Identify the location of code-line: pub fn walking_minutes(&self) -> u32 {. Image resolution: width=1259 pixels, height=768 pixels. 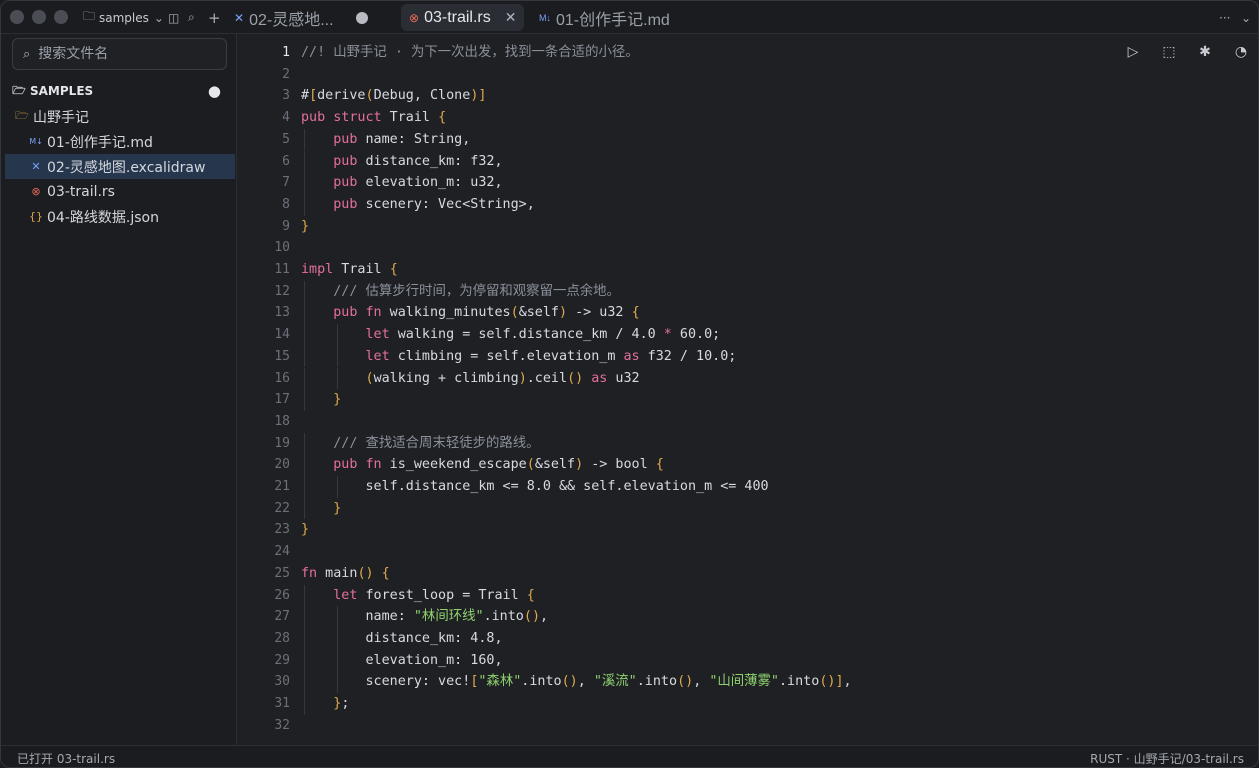
(470, 313).